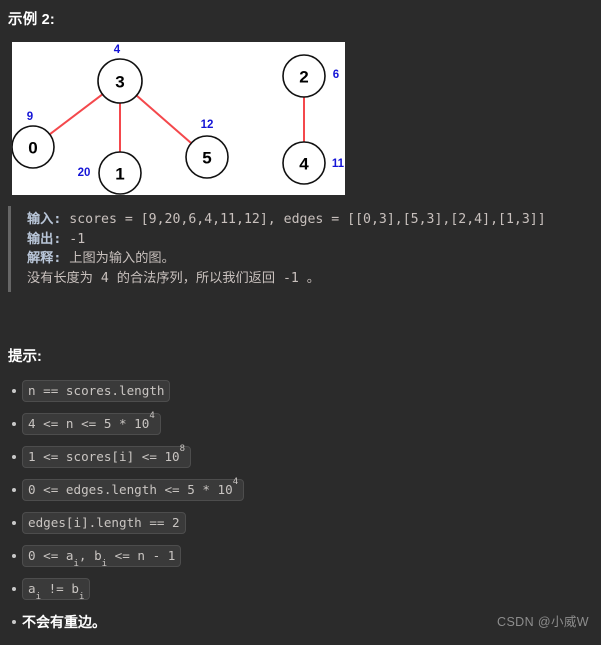 Image resolution: width=601 pixels, height=645 pixels. Describe the element at coordinates (300, 522) in the screenshot. I see `hint-item: edges[i].length == 2` at that location.